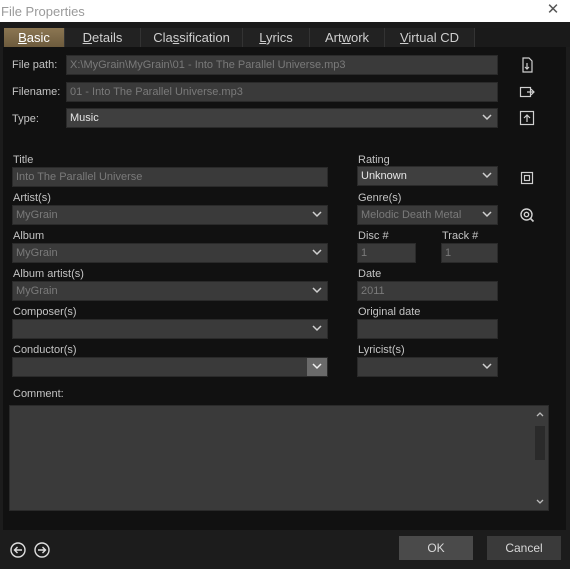 The height and width of the screenshot is (569, 570). Describe the element at coordinates (527, 178) in the screenshot. I see `copy-icon` at that location.